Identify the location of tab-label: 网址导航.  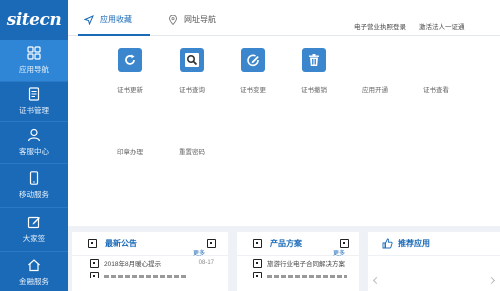
(200, 19).